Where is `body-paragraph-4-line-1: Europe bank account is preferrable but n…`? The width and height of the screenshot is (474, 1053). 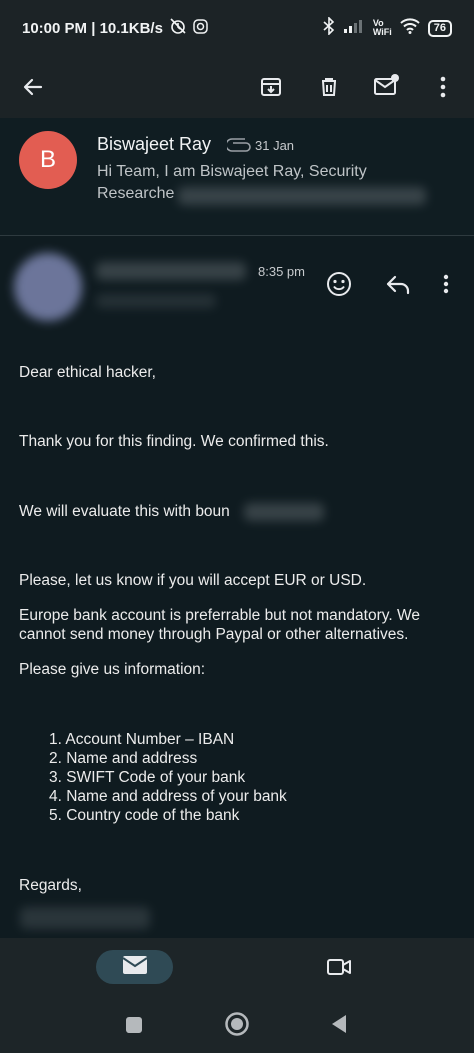 body-paragraph-4-line-1: Europe bank account is preferrable but n… is located at coordinates (219, 615).